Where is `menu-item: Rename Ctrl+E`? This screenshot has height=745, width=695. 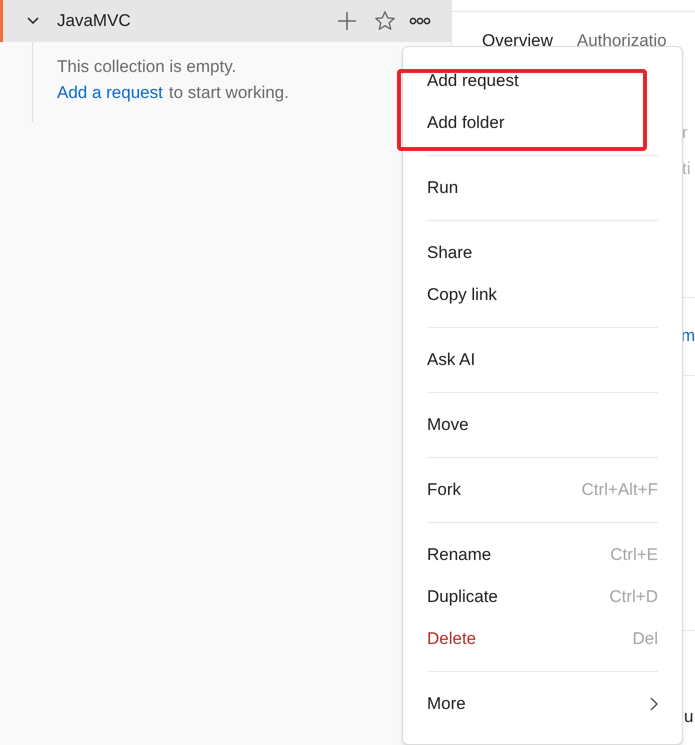
menu-item: Rename Ctrl+E is located at coordinates (542, 555).